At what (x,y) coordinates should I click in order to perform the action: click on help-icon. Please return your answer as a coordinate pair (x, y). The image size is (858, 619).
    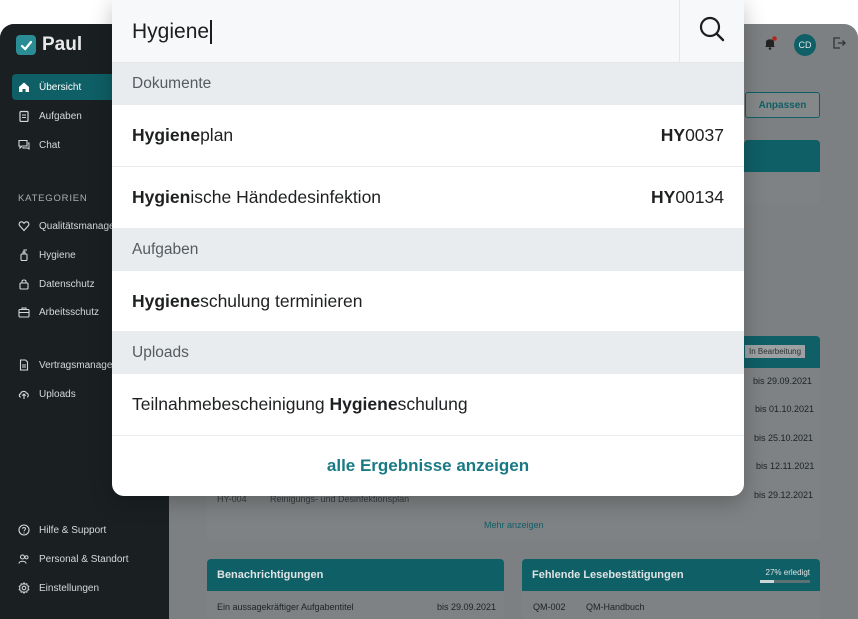
    Looking at the image, I should click on (24, 530).